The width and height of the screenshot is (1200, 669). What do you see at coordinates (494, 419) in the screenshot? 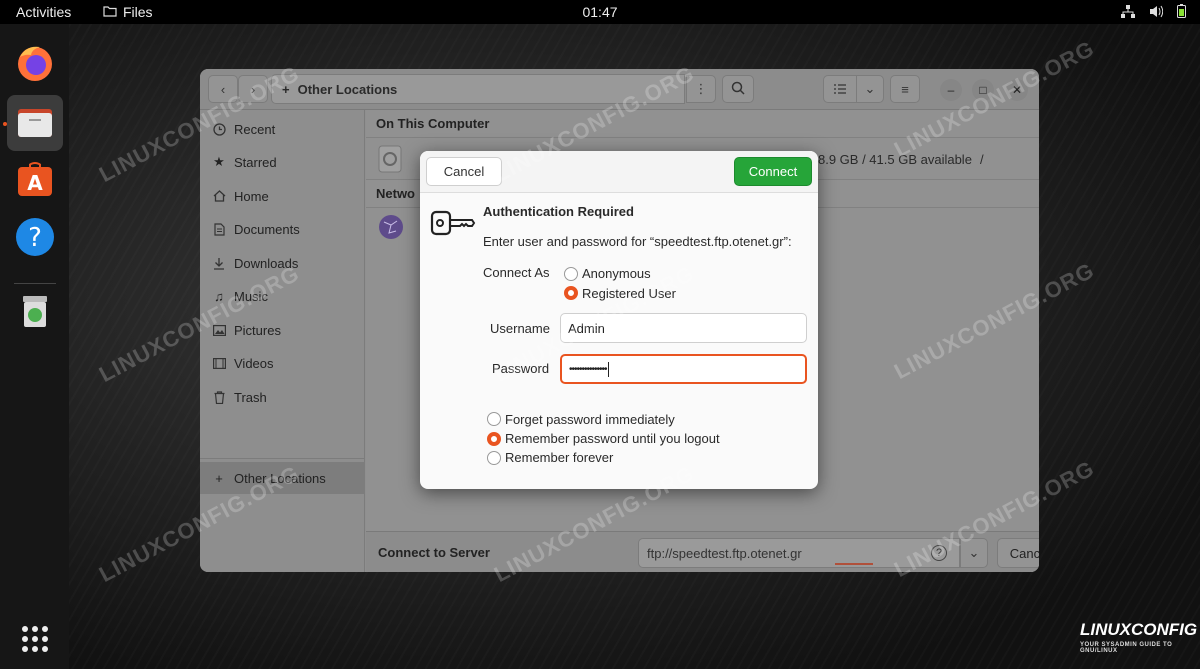
I see `radio-forget-password` at bounding box center [494, 419].